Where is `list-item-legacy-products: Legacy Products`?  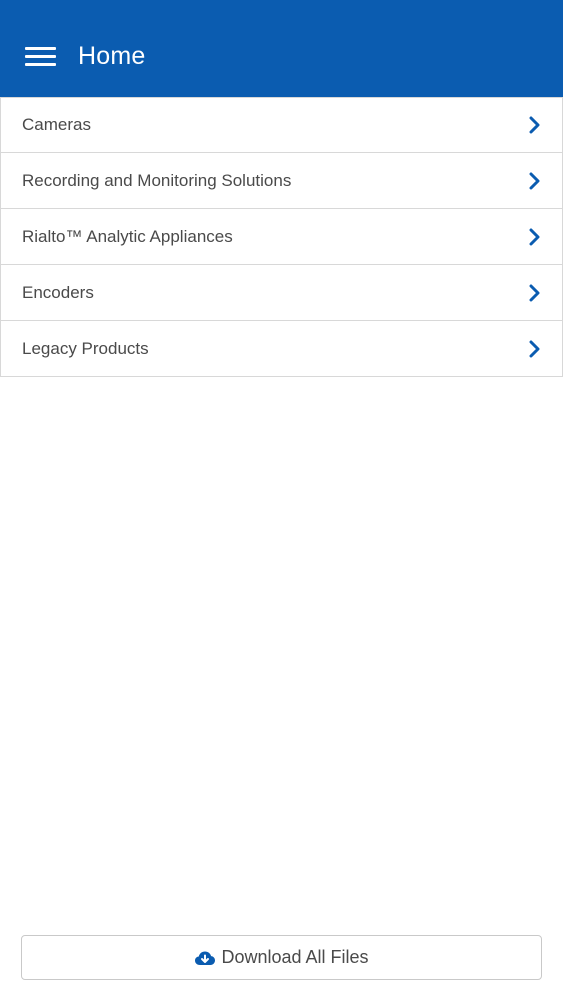
list-item-legacy-products: Legacy Products is located at coordinates (281, 349).